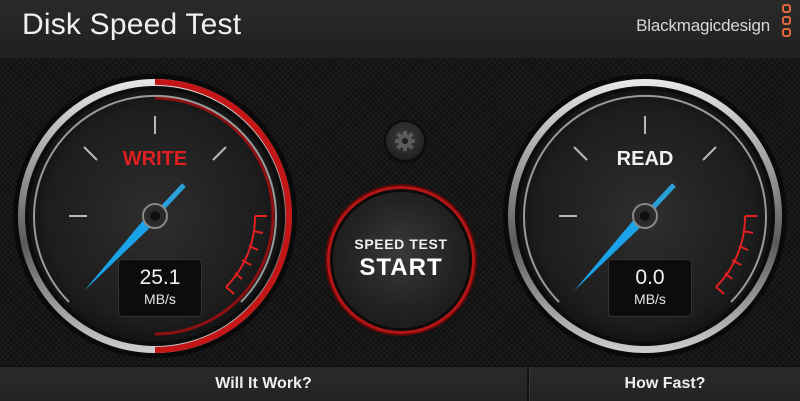 The image size is (800, 401). I want to click on start-button-line1: SPEED TEST, so click(401, 244).